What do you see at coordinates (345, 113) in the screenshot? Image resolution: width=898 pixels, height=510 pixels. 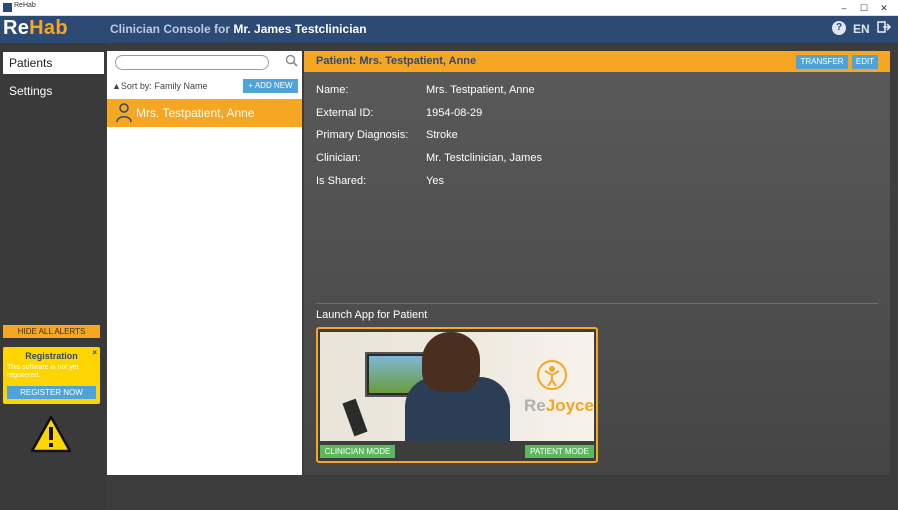 I see `field-label-external-id: External ID:` at bounding box center [345, 113].